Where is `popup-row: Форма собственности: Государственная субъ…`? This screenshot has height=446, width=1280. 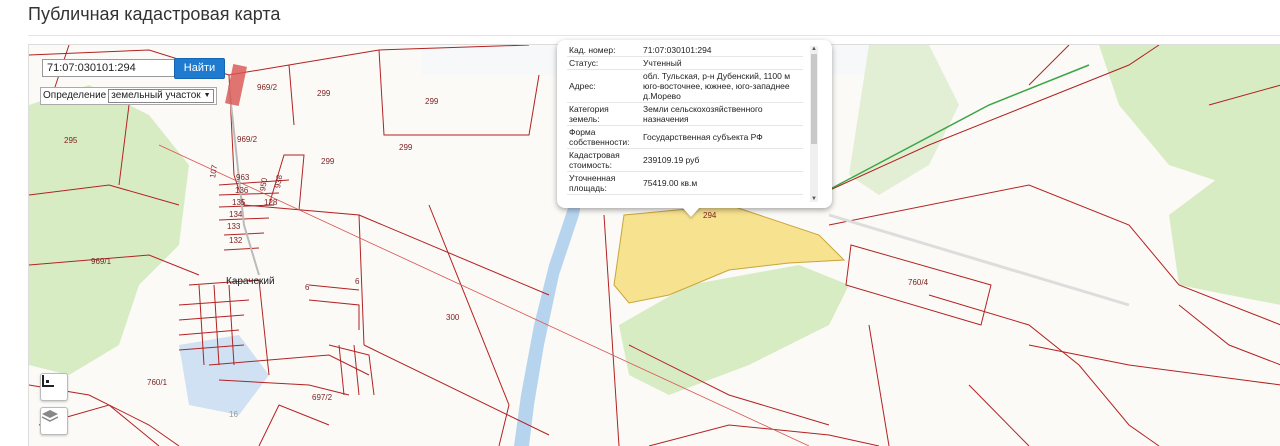
popup-row: Форма собственности: Государственная субъ… is located at coordinates (685, 137).